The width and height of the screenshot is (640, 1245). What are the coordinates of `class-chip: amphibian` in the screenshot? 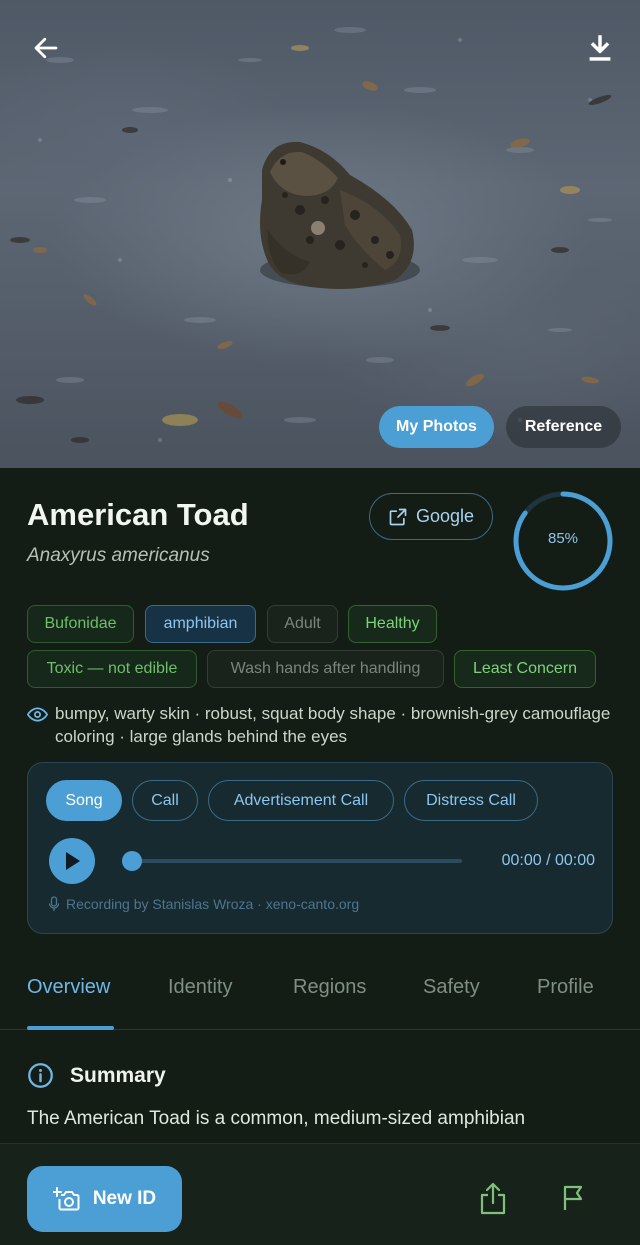 It's located at (200, 624).